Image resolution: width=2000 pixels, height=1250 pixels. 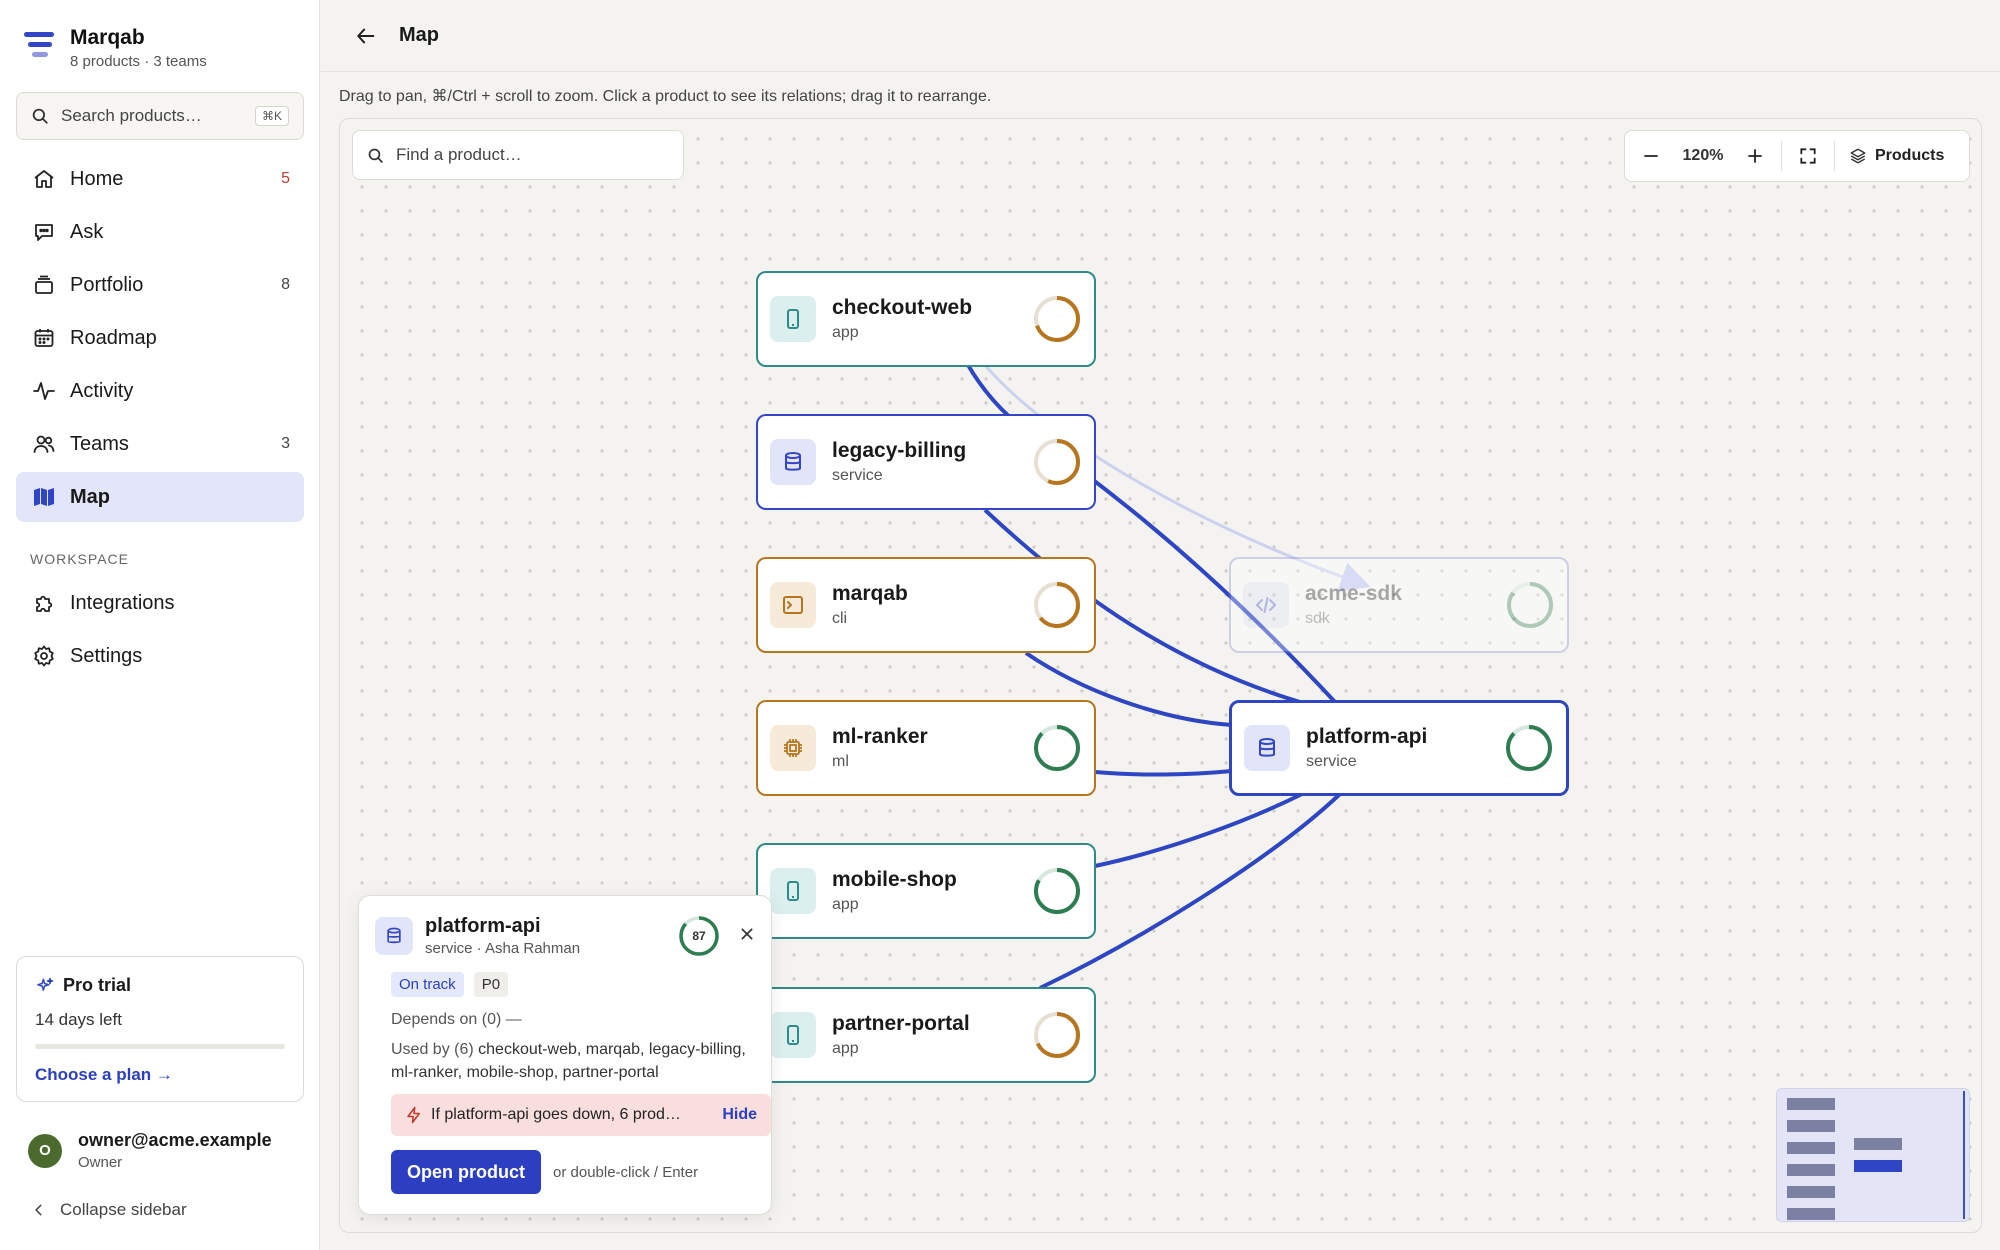 I want to click on collapse-sidebar-button: Collapse sidebar, so click(x=109, y=1210).